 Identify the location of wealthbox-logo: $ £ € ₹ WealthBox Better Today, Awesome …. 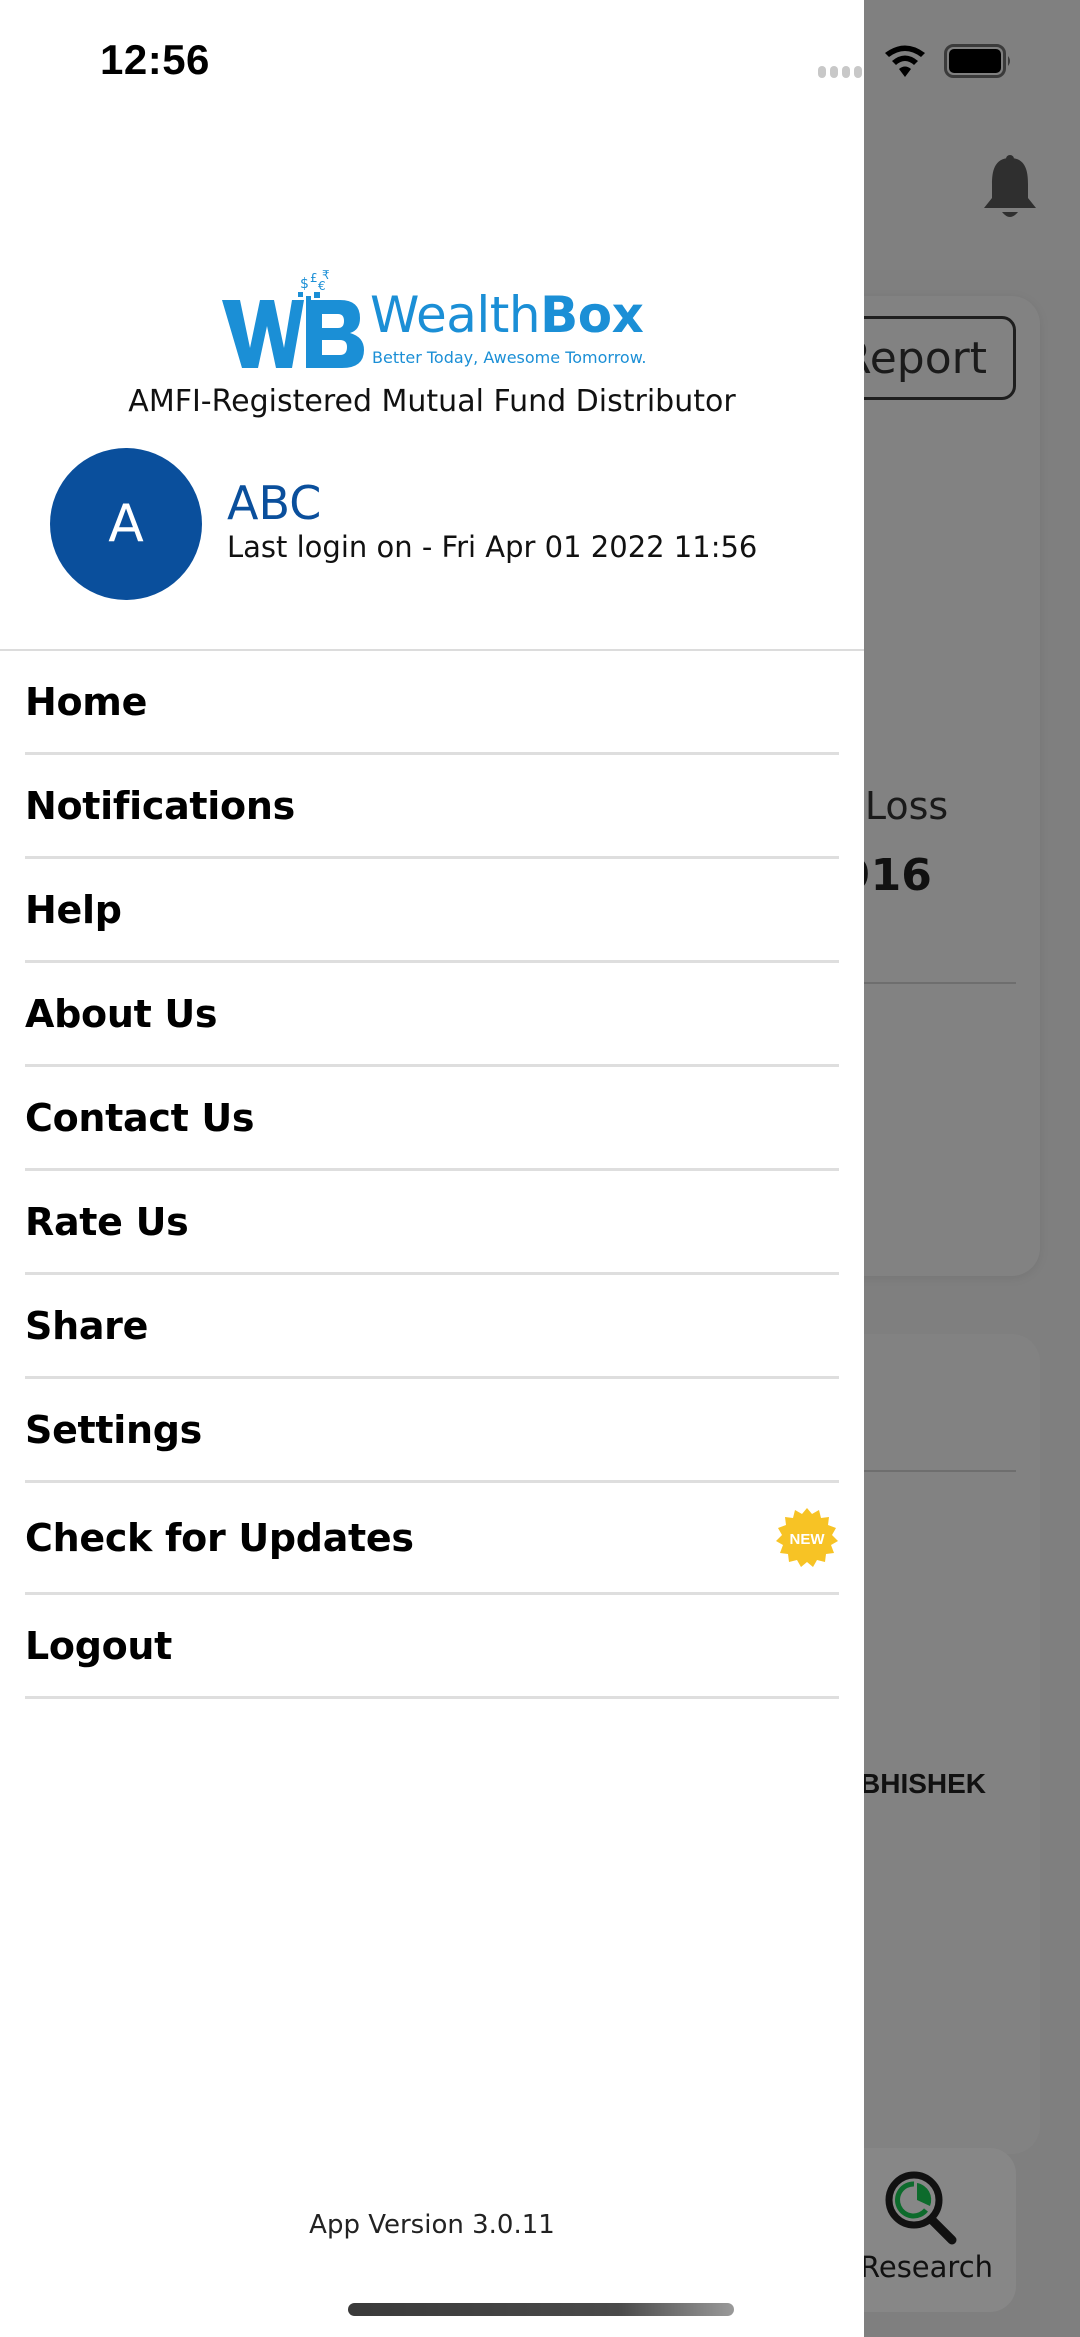
(437, 317).